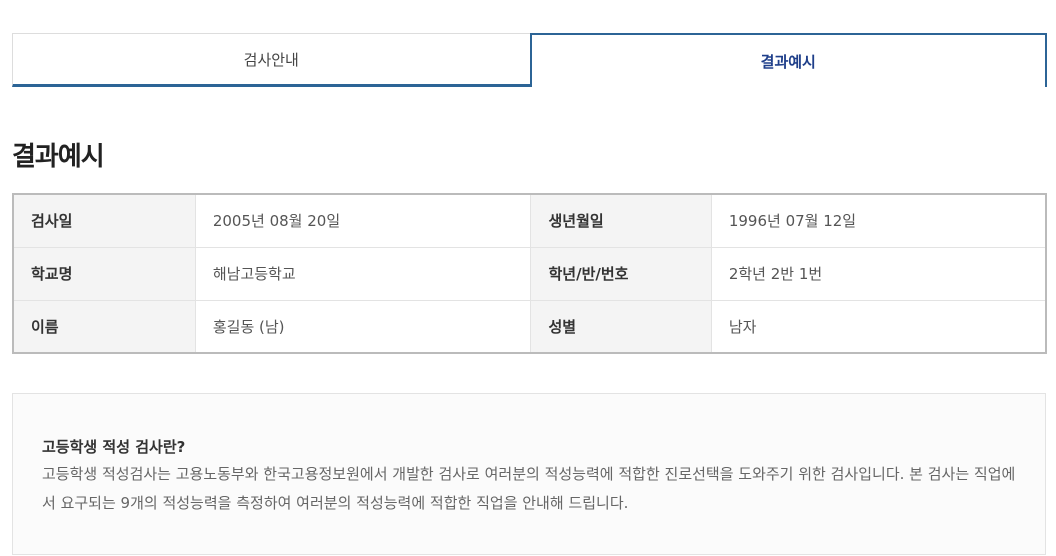  What do you see at coordinates (878, 274) in the screenshot?
I see `grade-class-number-value: 2학년 2반 1번` at bounding box center [878, 274].